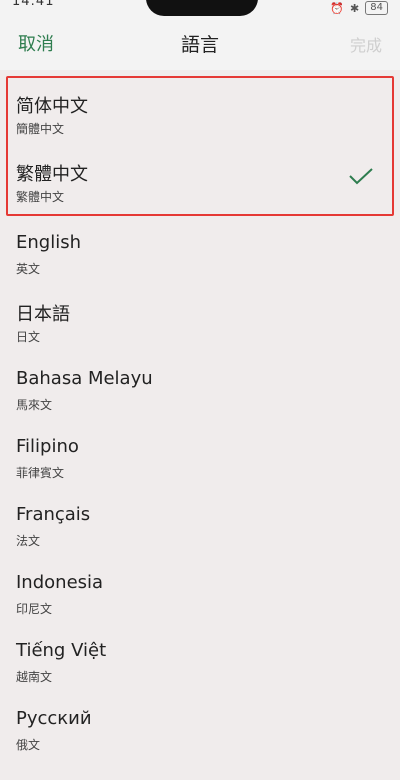 The height and width of the screenshot is (780, 400). Describe the element at coordinates (376, 8) in the screenshot. I see `battery-indicator: 84` at that location.